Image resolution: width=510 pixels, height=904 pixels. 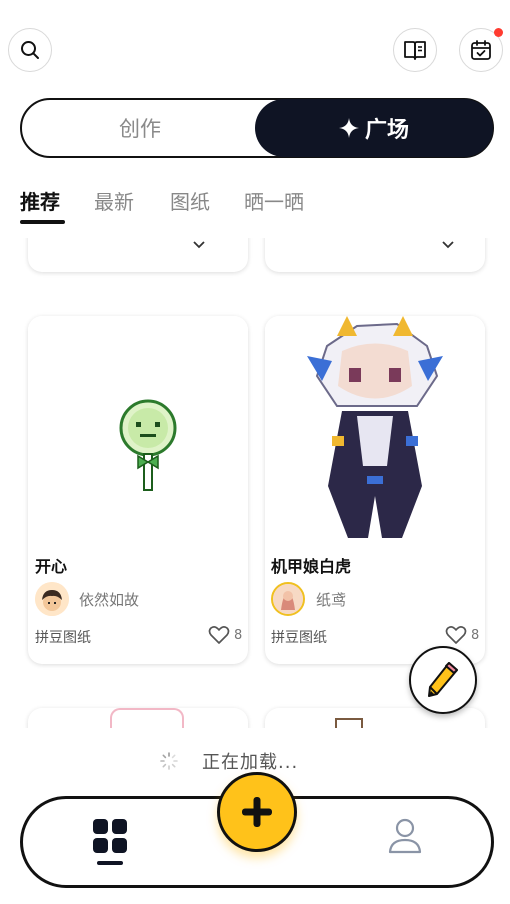 I want to click on pencil-icon, so click(x=443, y=679).